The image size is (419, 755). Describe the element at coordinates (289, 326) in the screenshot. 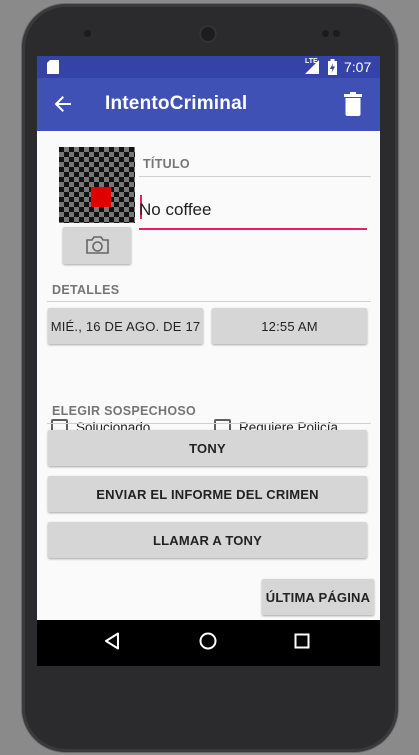

I see `crime-time-button: 12:55 AM` at that location.